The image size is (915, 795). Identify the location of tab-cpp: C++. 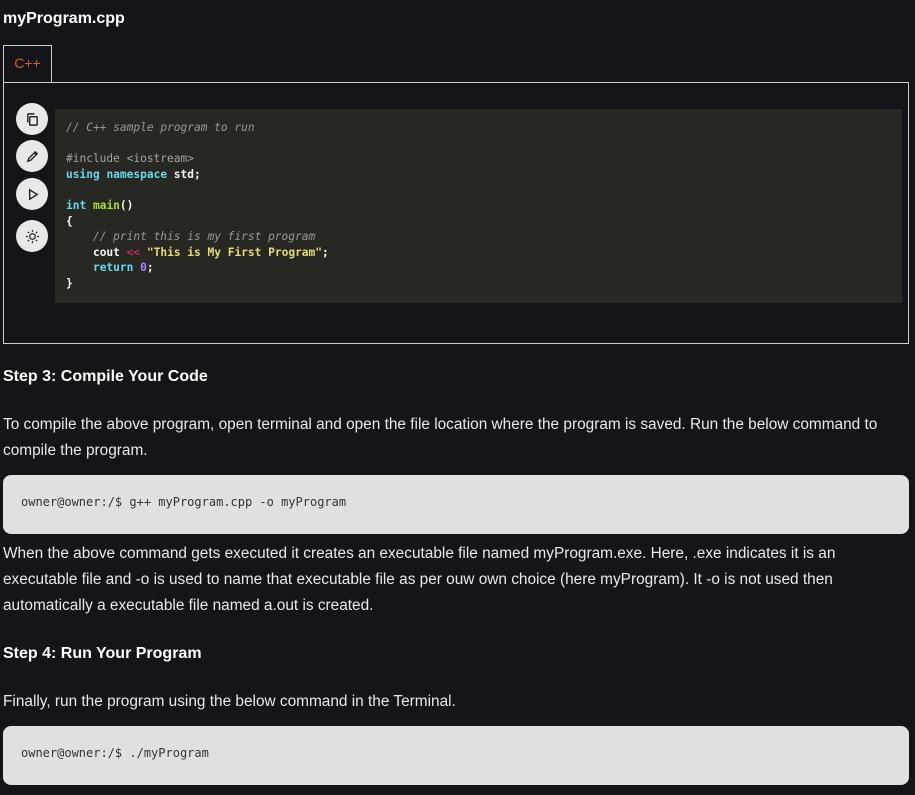
(27, 63).